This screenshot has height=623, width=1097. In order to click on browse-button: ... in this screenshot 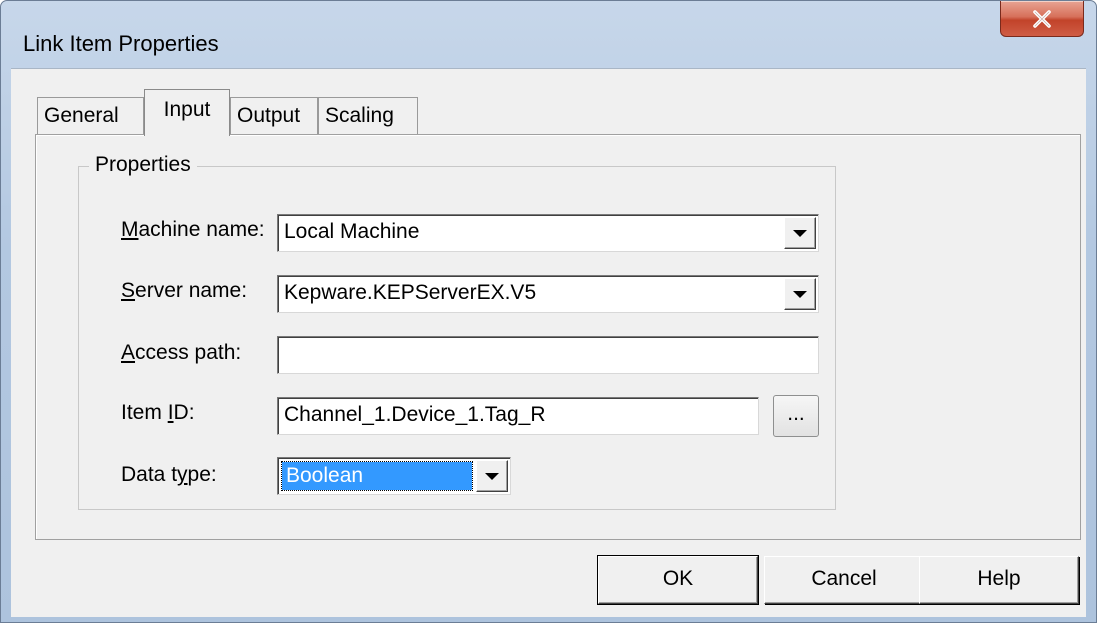, I will do `click(796, 416)`.